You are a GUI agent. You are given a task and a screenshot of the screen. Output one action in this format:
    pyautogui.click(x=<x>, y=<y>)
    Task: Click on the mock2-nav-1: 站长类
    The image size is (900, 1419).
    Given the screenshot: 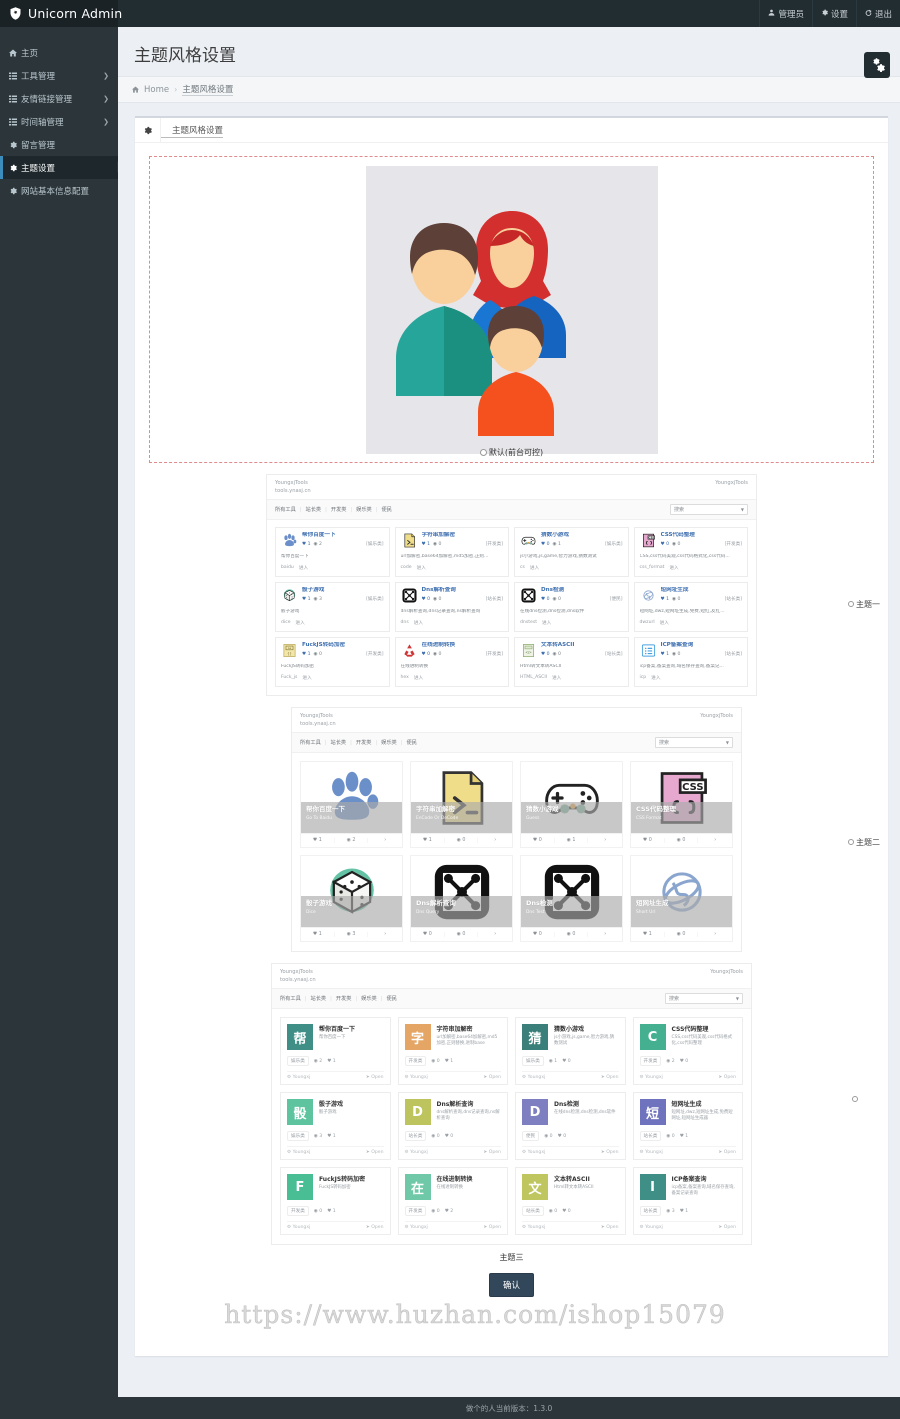 What is the action you would take?
    pyautogui.click(x=339, y=742)
    